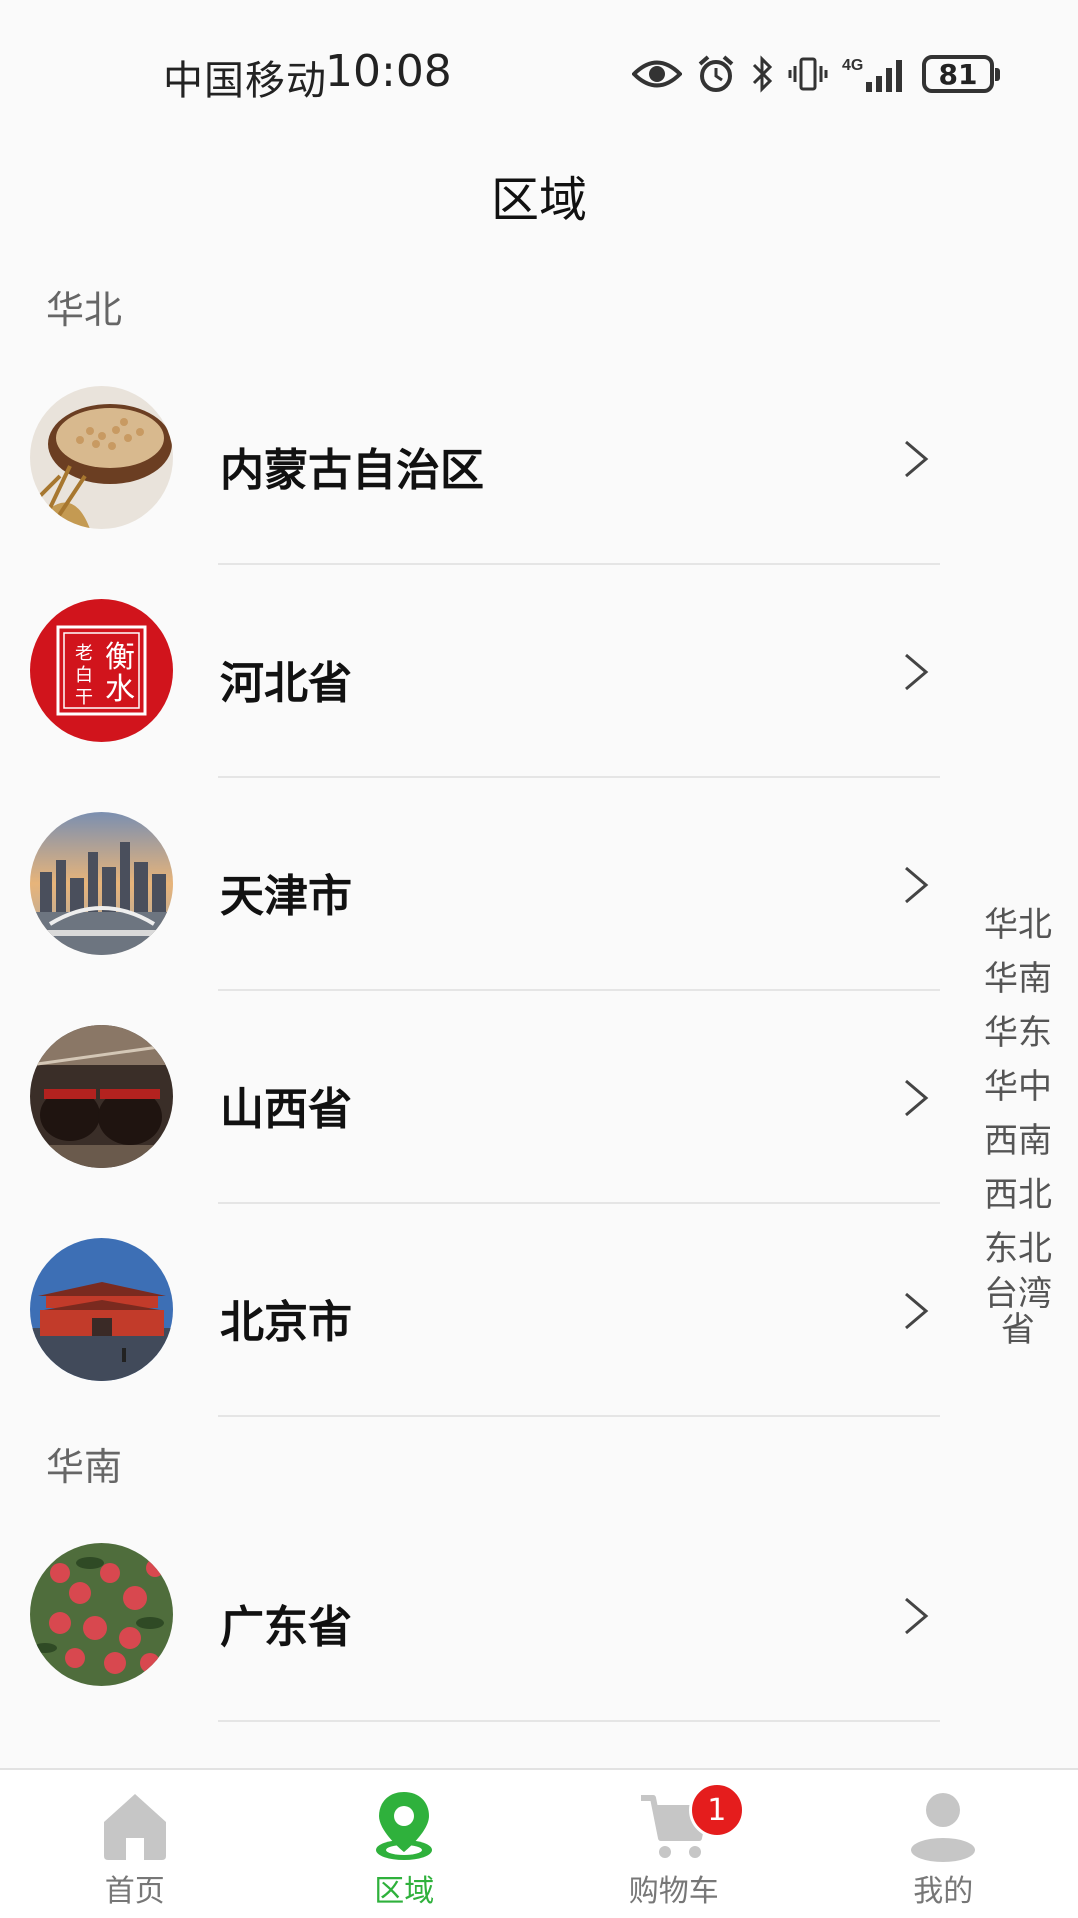  I want to click on list-item: 北京市, so click(475, 1310).